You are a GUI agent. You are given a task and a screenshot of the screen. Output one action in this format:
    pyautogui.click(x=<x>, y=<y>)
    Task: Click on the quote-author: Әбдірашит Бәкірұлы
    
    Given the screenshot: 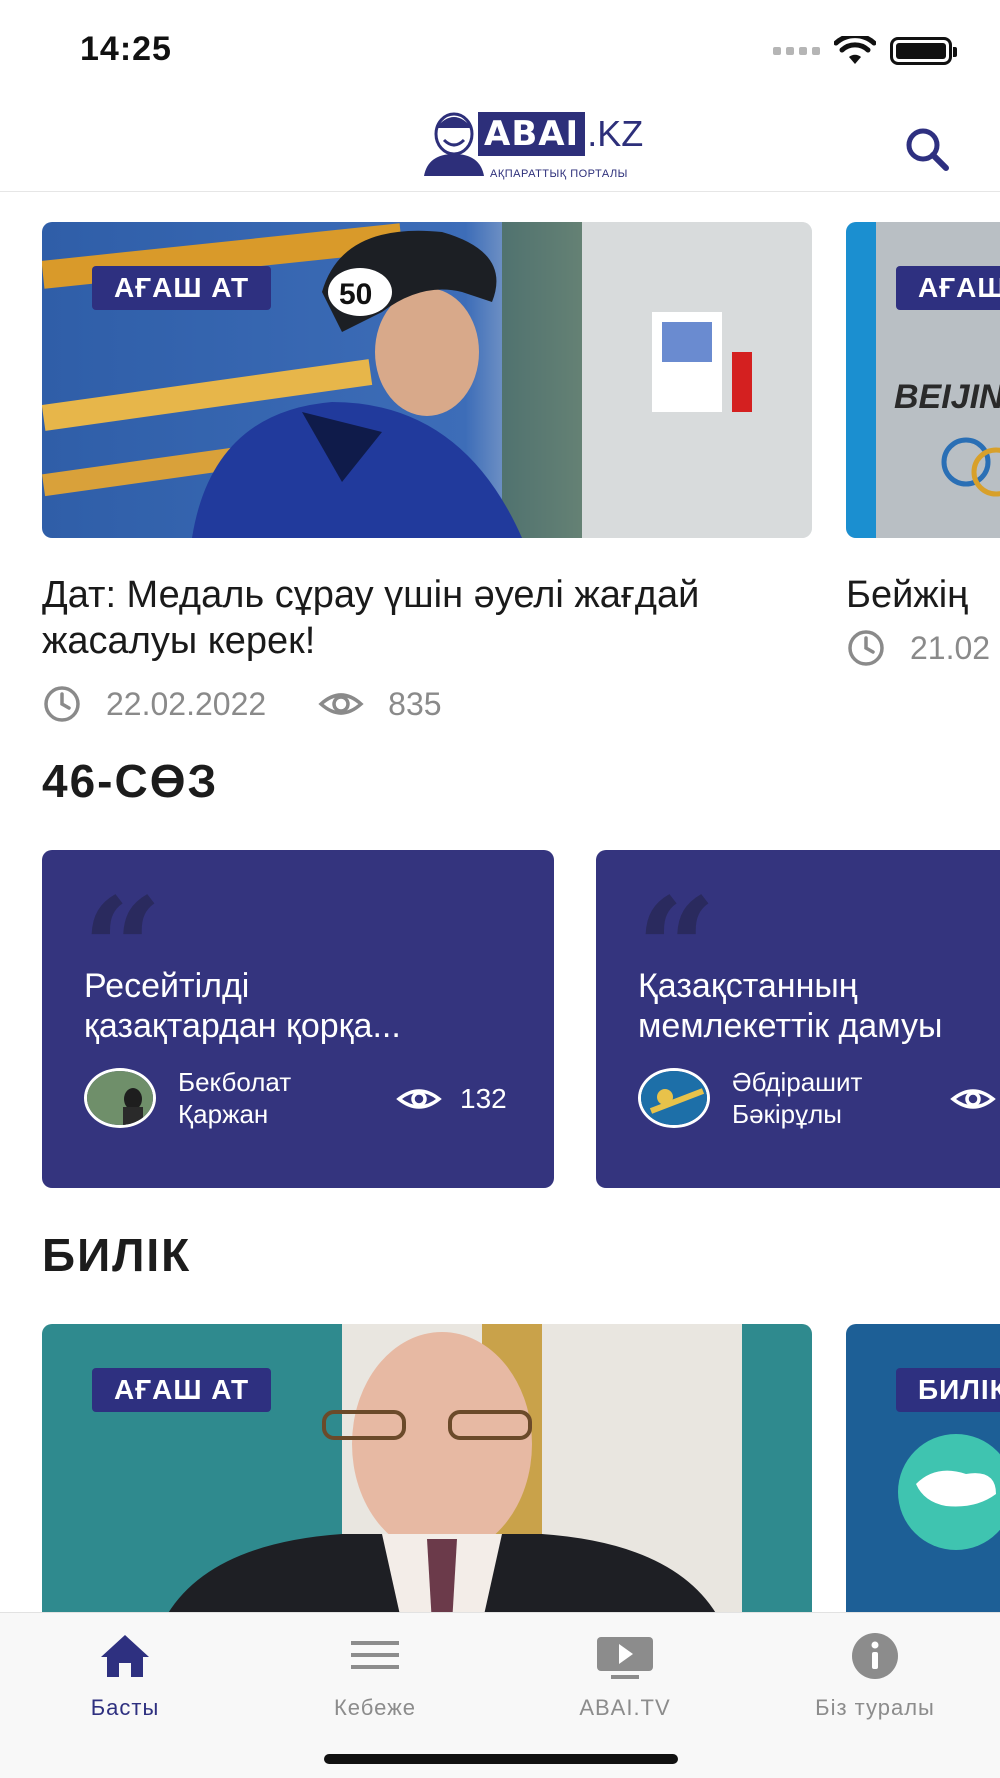 What is the action you would take?
    pyautogui.click(x=780, y=1098)
    